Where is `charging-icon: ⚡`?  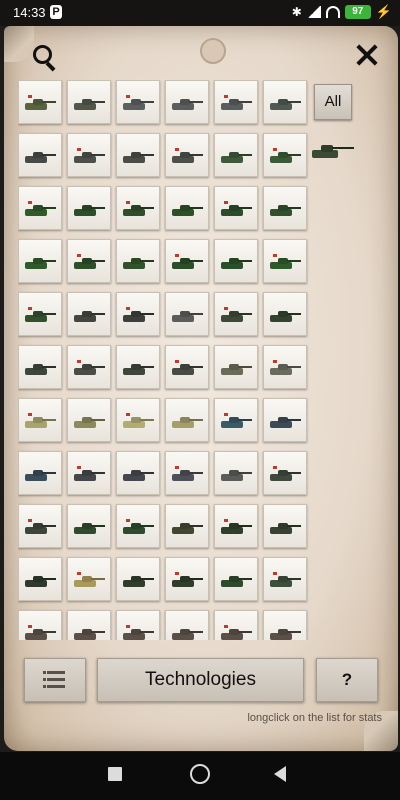
charging-icon: ⚡ is located at coordinates (383, 11).